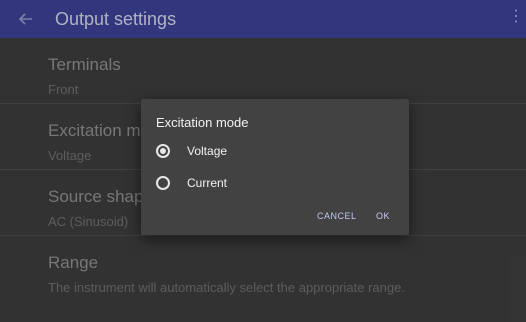  I want to click on radio-unselected-icon, so click(163, 183).